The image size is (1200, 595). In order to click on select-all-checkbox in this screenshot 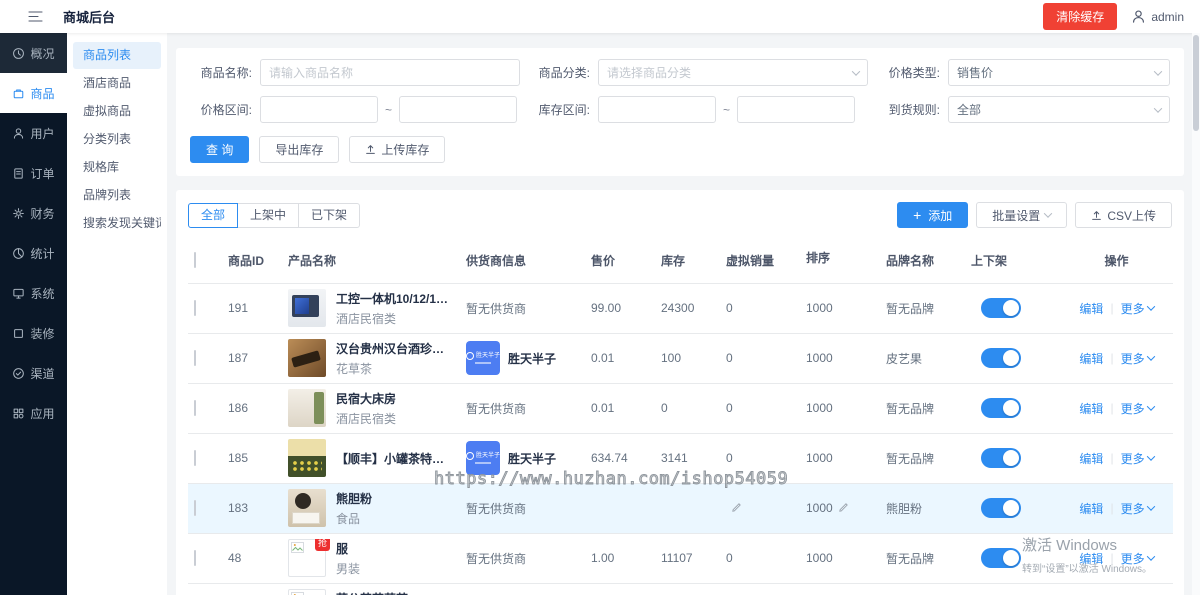, I will do `click(195, 260)`.